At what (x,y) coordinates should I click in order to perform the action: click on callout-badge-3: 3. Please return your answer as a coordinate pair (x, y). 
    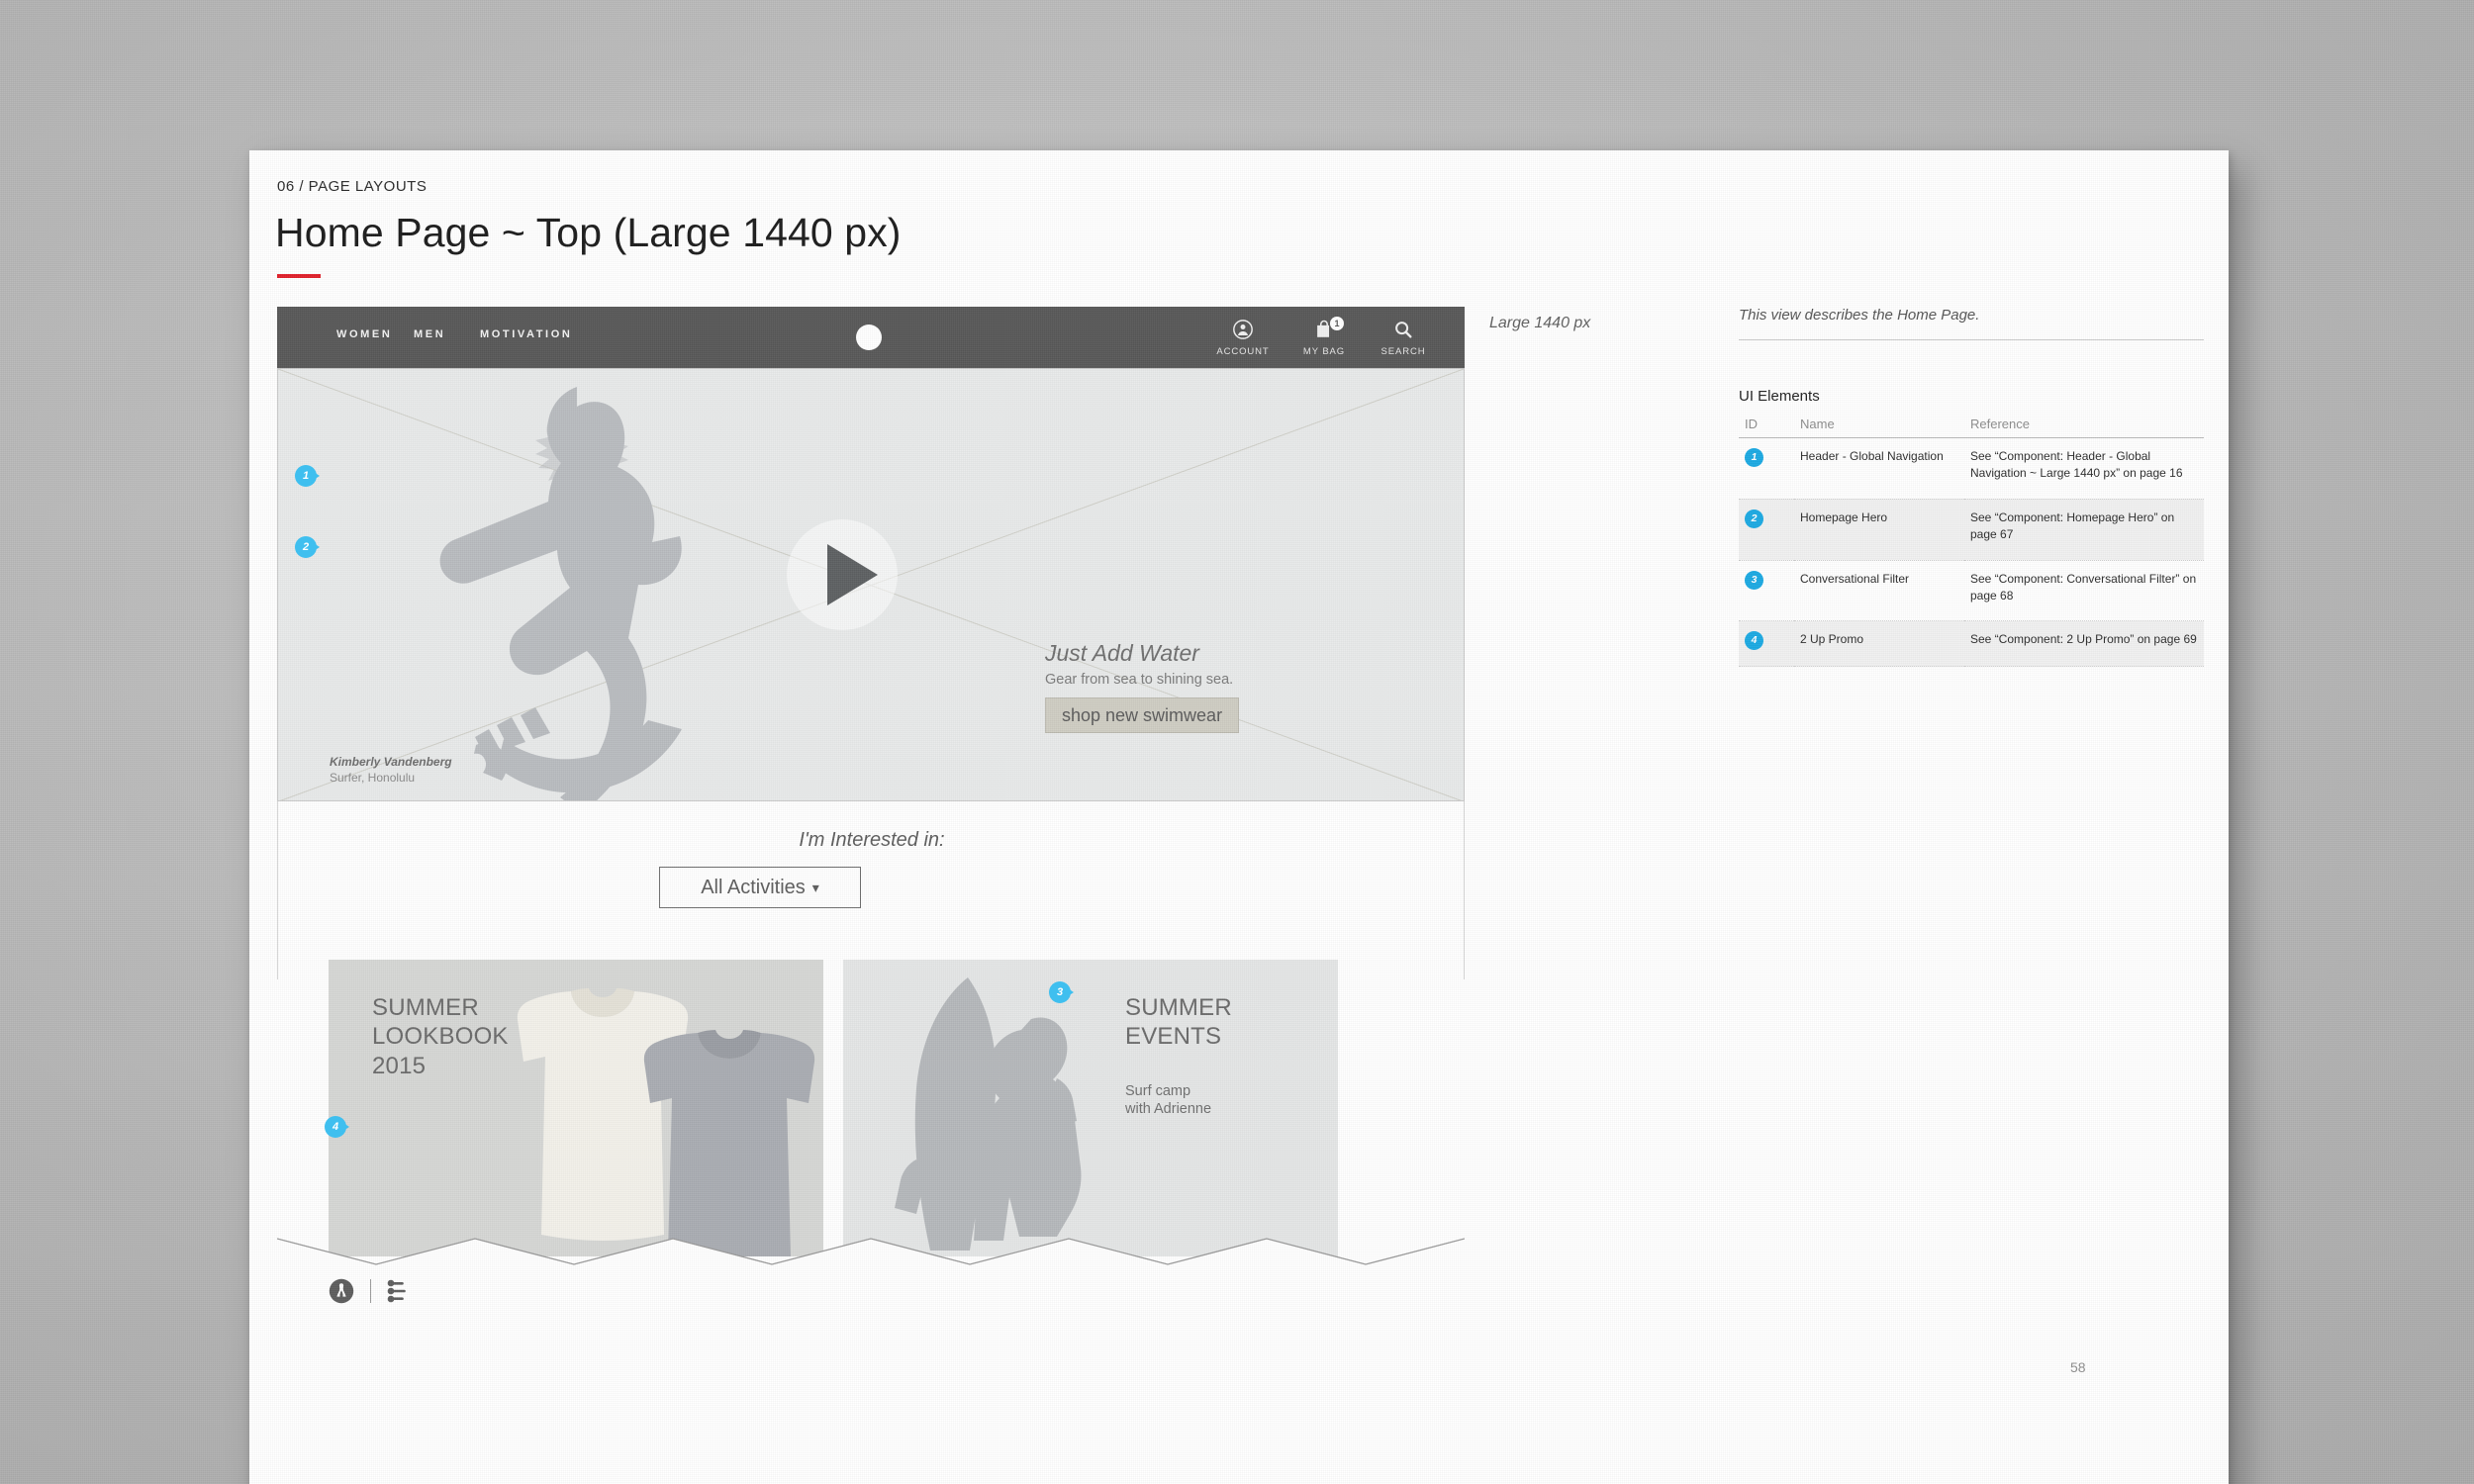
    Looking at the image, I should click on (1061, 992).